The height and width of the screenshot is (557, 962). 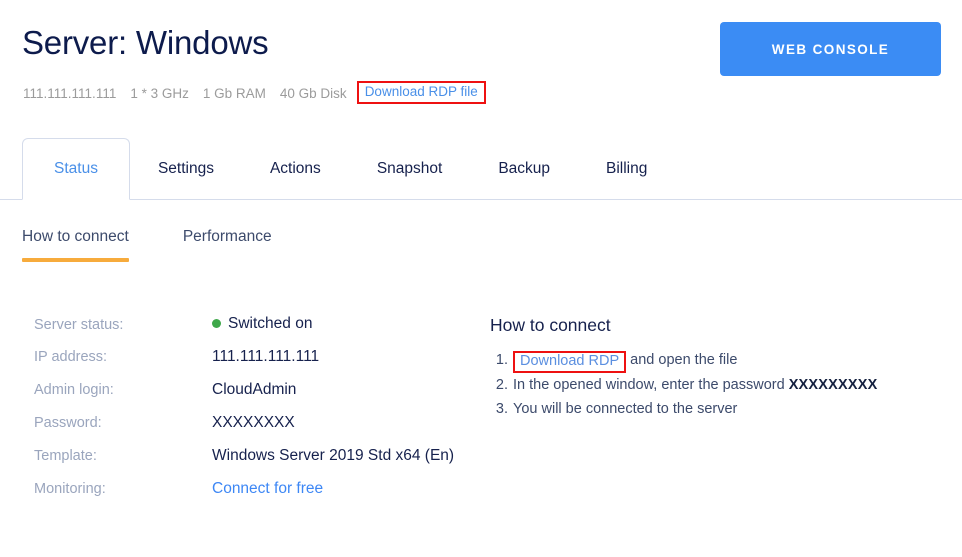 What do you see at coordinates (570, 362) in the screenshot?
I see `download-rdp-link: Download RDP` at bounding box center [570, 362].